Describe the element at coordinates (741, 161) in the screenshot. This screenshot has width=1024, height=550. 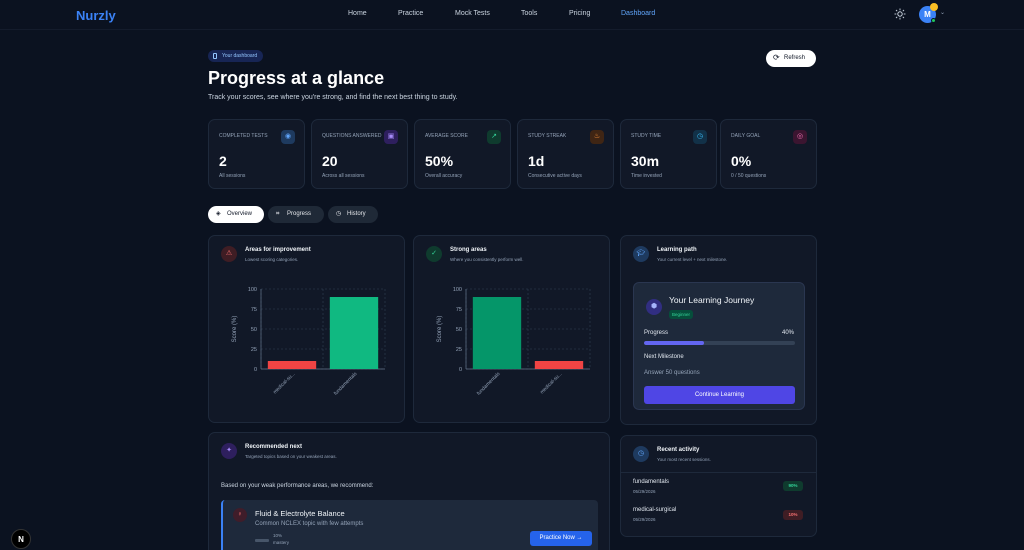
I see `stat-value: 0%` at that location.